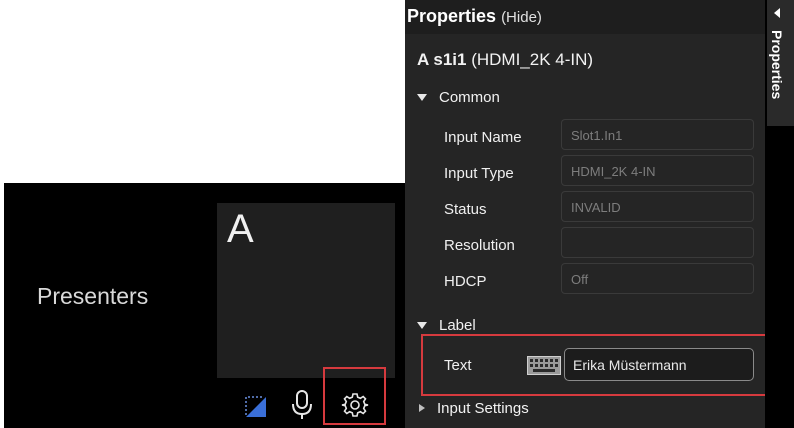  What do you see at coordinates (457, 325) in the screenshot?
I see `section-label-label: Label` at bounding box center [457, 325].